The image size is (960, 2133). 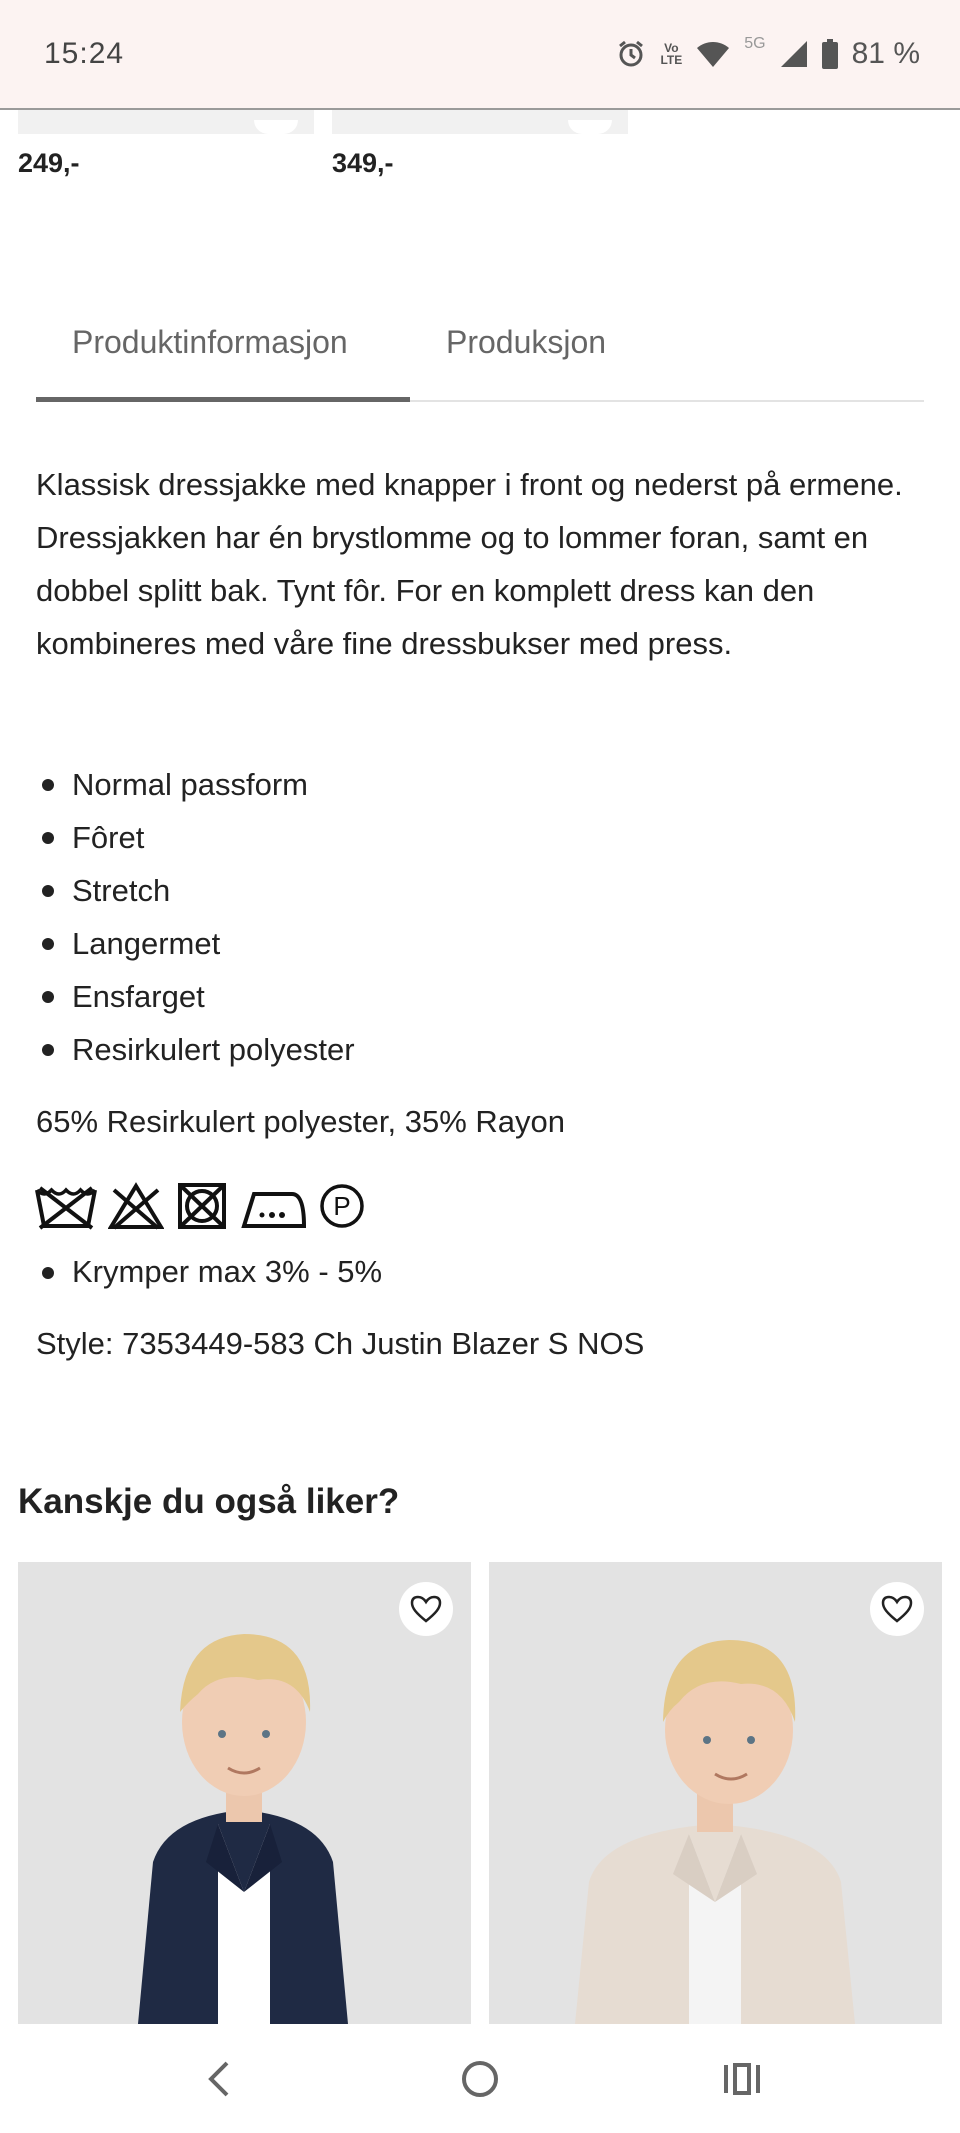 What do you see at coordinates (210, 342) in the screenshot?
I see `tab-produktinformasjon: Produktinformasjon` at bounding box center [210, 342].